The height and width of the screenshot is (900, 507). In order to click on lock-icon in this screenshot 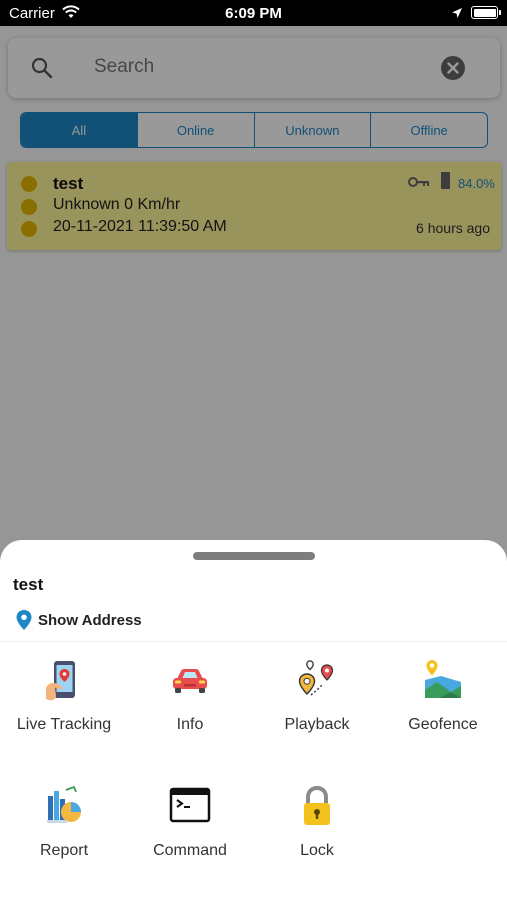, I will do `click(317, 805)`.